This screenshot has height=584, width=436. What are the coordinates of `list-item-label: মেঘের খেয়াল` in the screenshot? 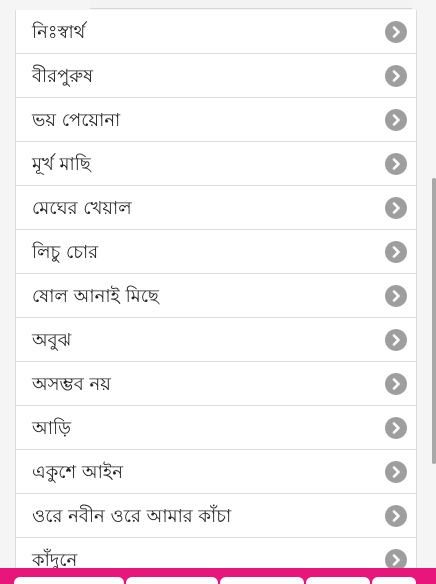 It's located at (82, 208).